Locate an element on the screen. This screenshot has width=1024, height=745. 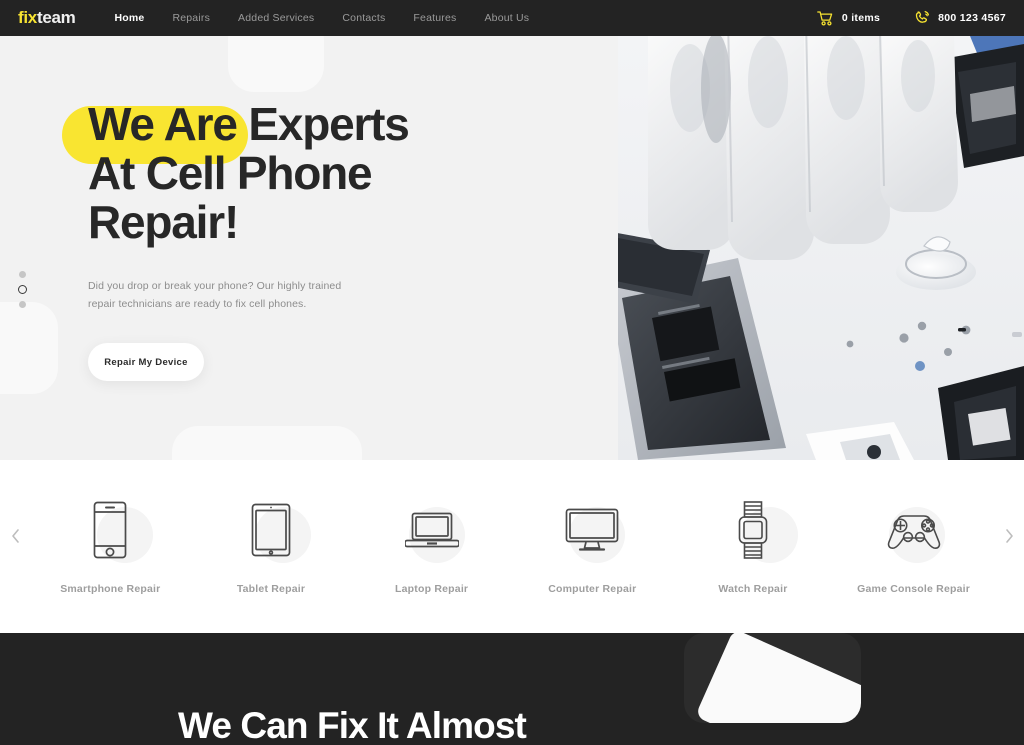
logo-text-team: team is located at coordinates (56, 17).